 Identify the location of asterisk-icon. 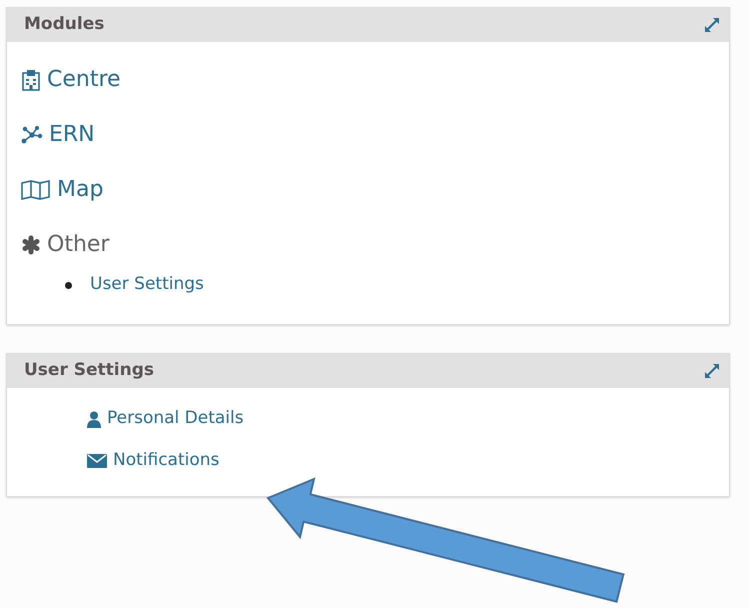
(31, 244).